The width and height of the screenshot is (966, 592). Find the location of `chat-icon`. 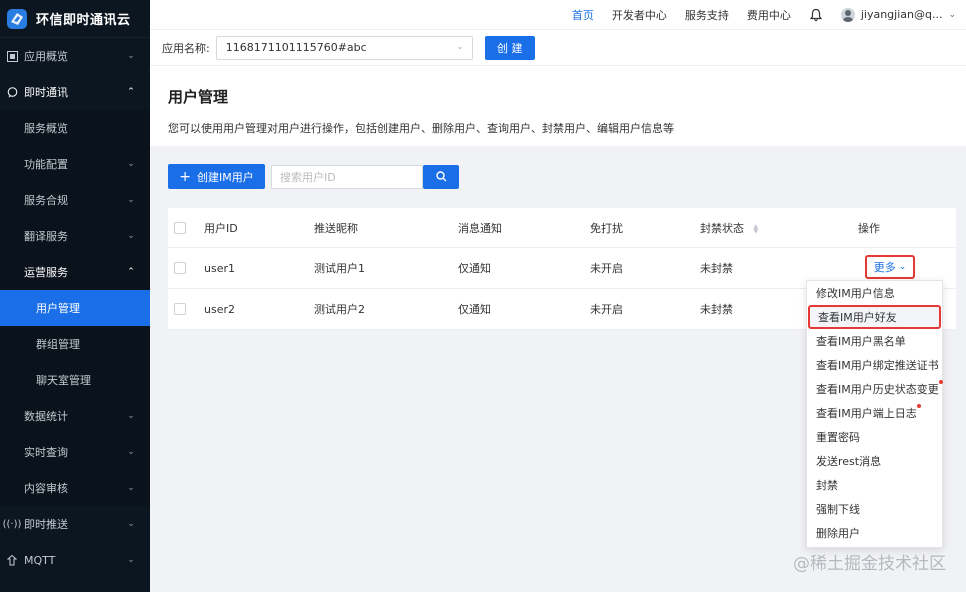

chat-icon is located at coordinates (12, 92).